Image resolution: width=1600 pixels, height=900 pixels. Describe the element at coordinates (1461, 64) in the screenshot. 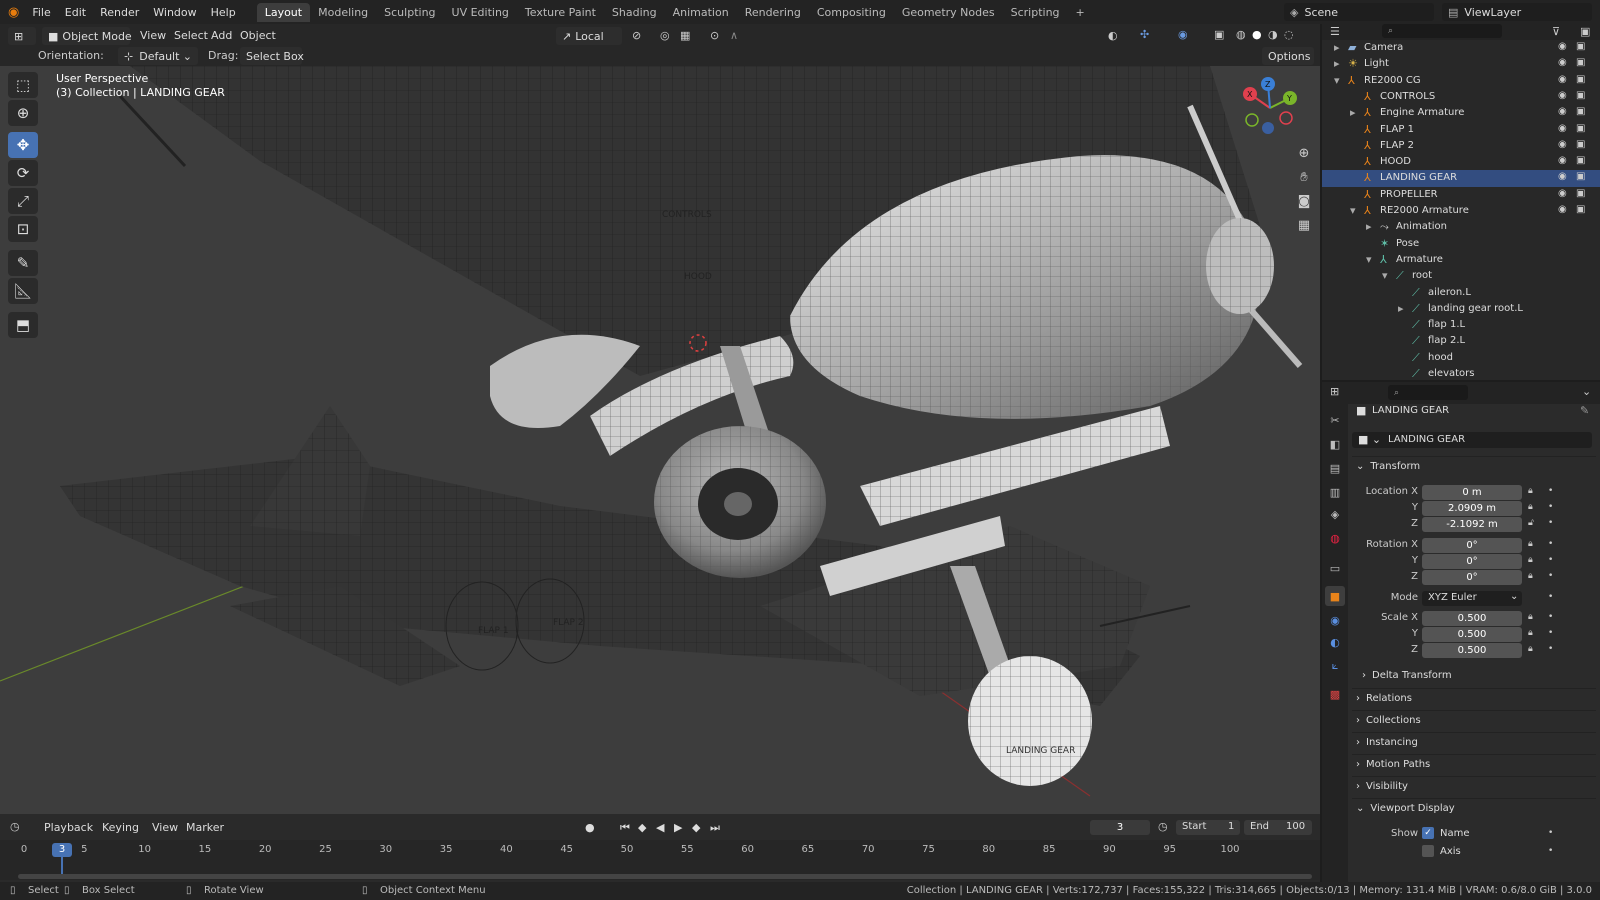

I see `outliner-row: ▸ ☀ Light ◉ ▣` at that location.